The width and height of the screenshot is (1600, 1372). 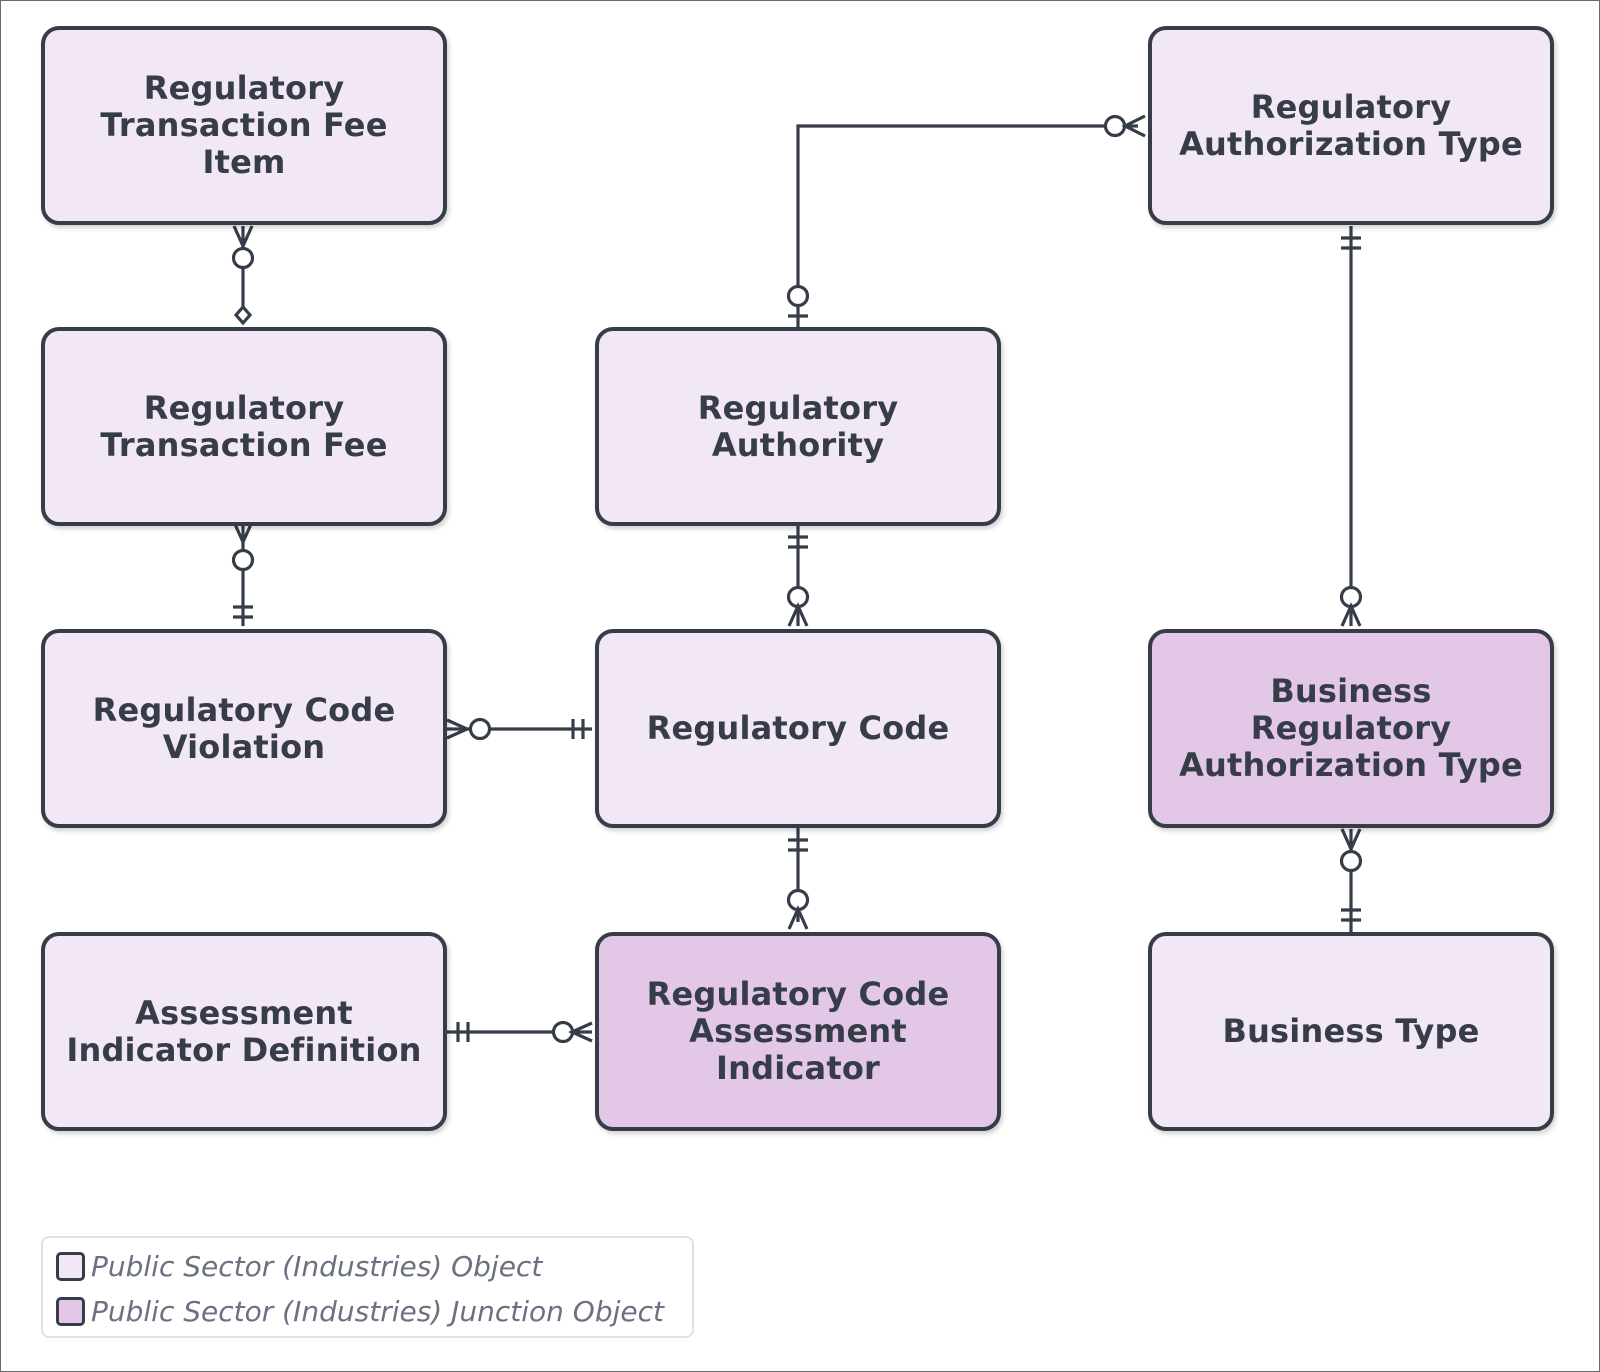 I want to click on entity-regulatory-code-assessment-indicator: Regulatory Code Assessment Indicator, so click(x=798, y=1031).